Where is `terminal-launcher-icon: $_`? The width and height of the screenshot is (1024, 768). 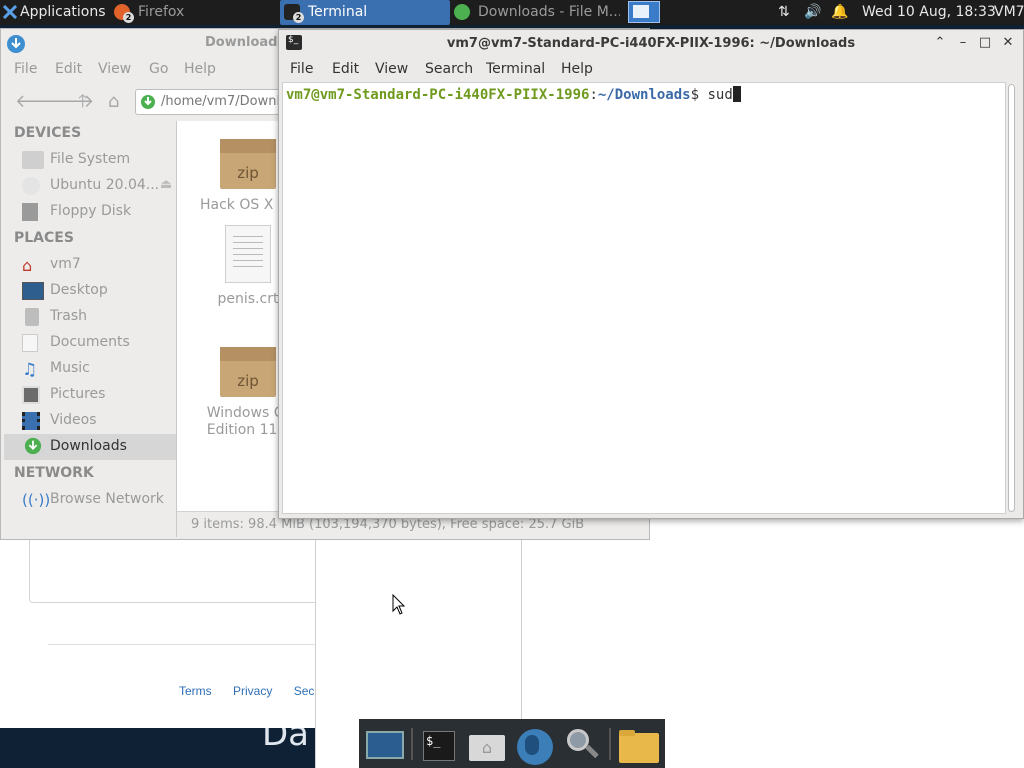
terminal-launcher-icon: $_ is located at coordinates (439, 745).